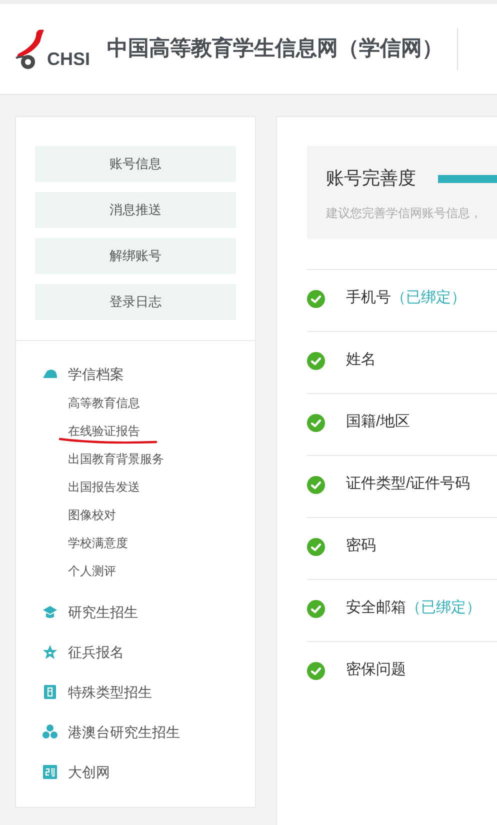 Image resolution: width=497 pixels, height=825 pixels. I want to click on nav-item: 学信档案, so click(96, 374).